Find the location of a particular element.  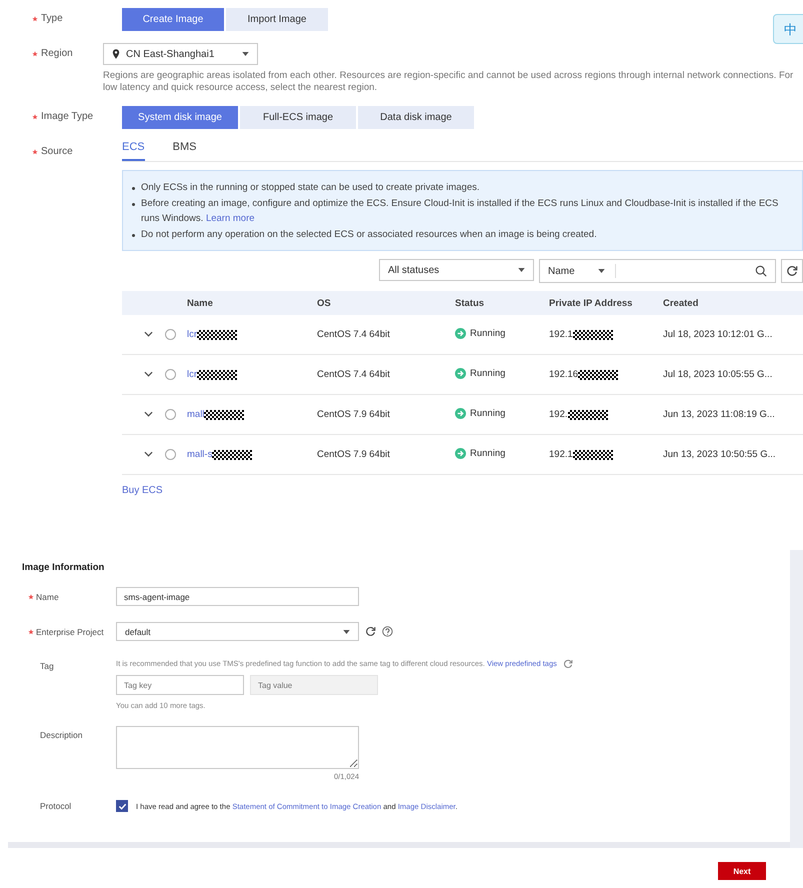

instance-name-link: mall is located at coordinates (195, 414).